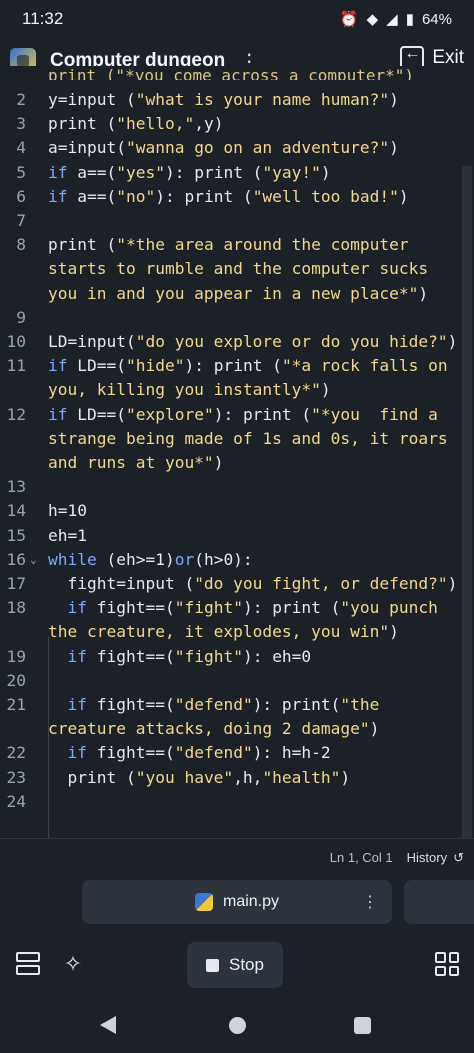 The width and height of the screenshot is (474, 1053). What do you see at coordinates (251, 901) in the screenshot?
I see `tab-label: main.py` at bounding box center [251, 901].